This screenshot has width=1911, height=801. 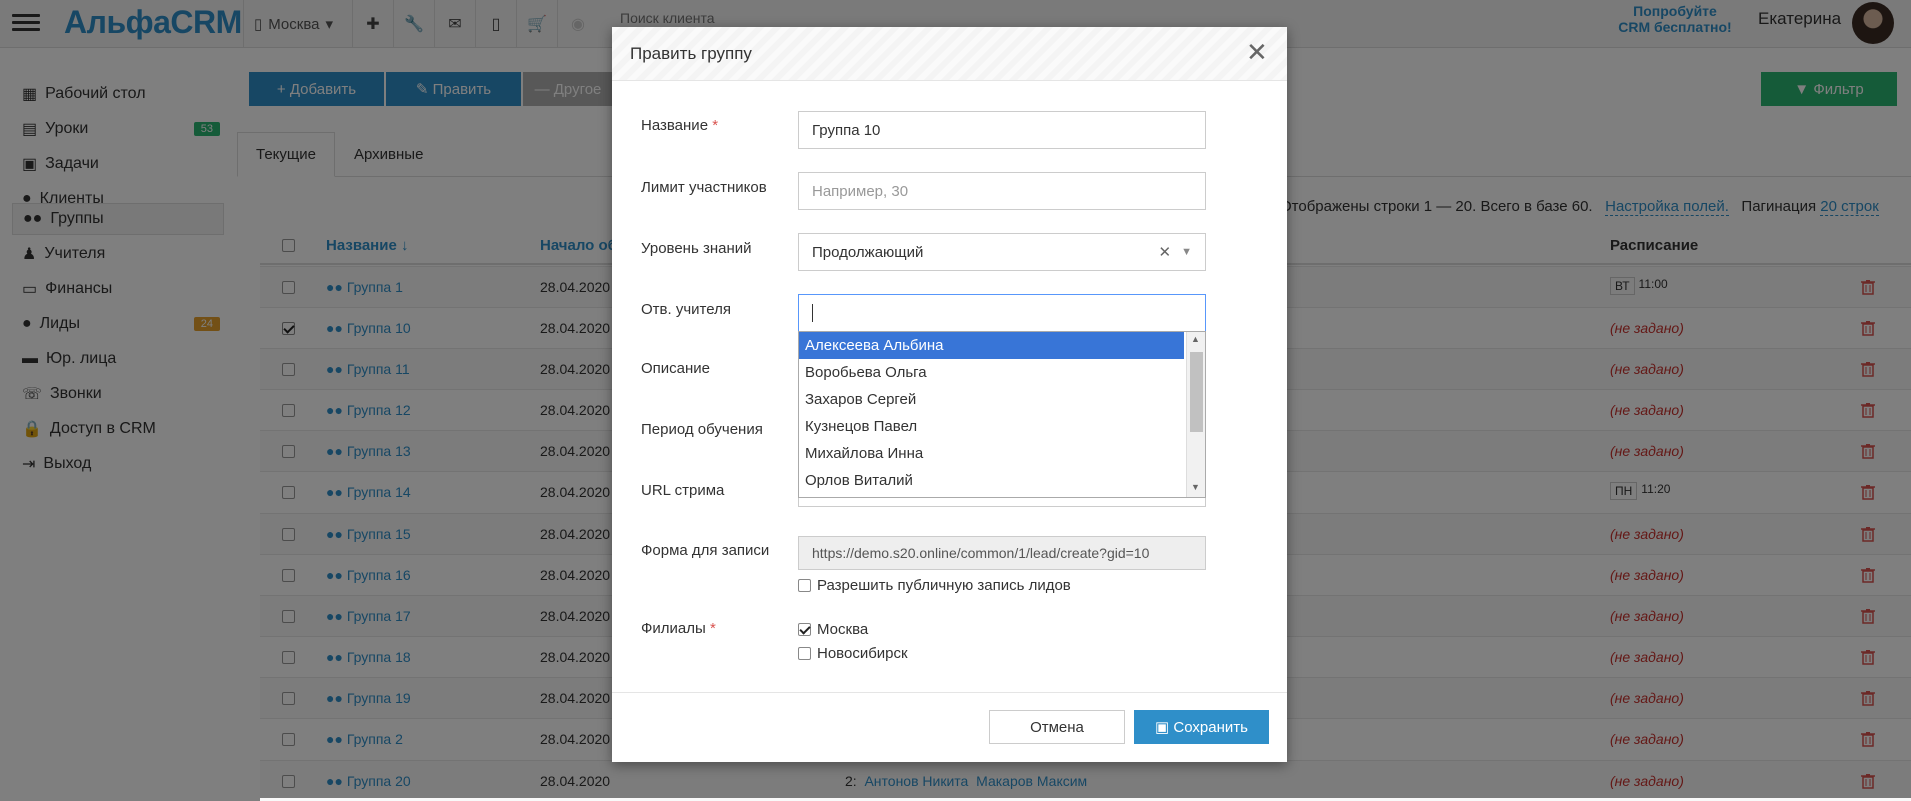 What do you see at coordinates (949, 54) in the screenshot?
I see `modal-header: Править группу ✕` at bounding box center [949, 54].